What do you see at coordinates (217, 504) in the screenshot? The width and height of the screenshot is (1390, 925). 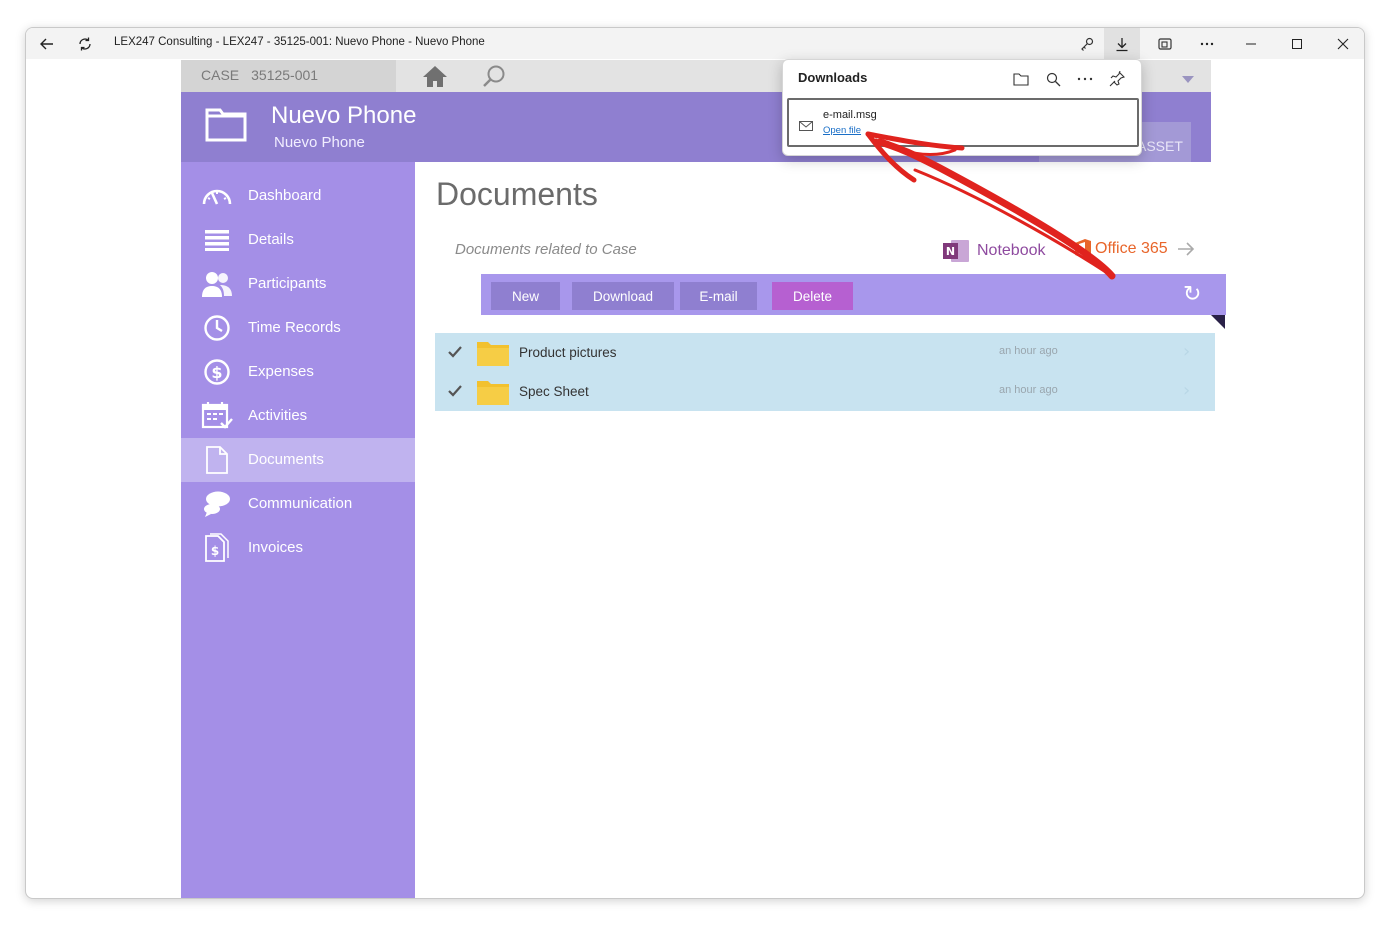 I see `chat-icon` at bounding box center [217, 504].